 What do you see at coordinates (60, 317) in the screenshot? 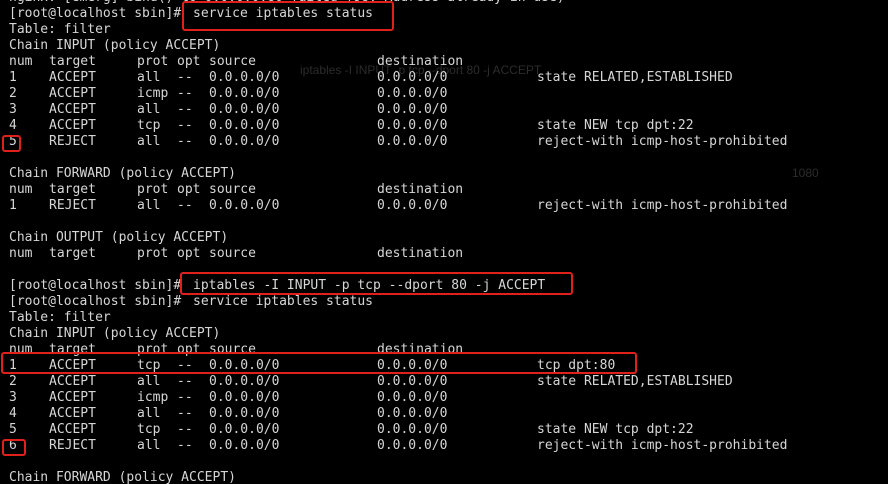
I see `output-text: Table: filter` at bounding box center [60, 317].